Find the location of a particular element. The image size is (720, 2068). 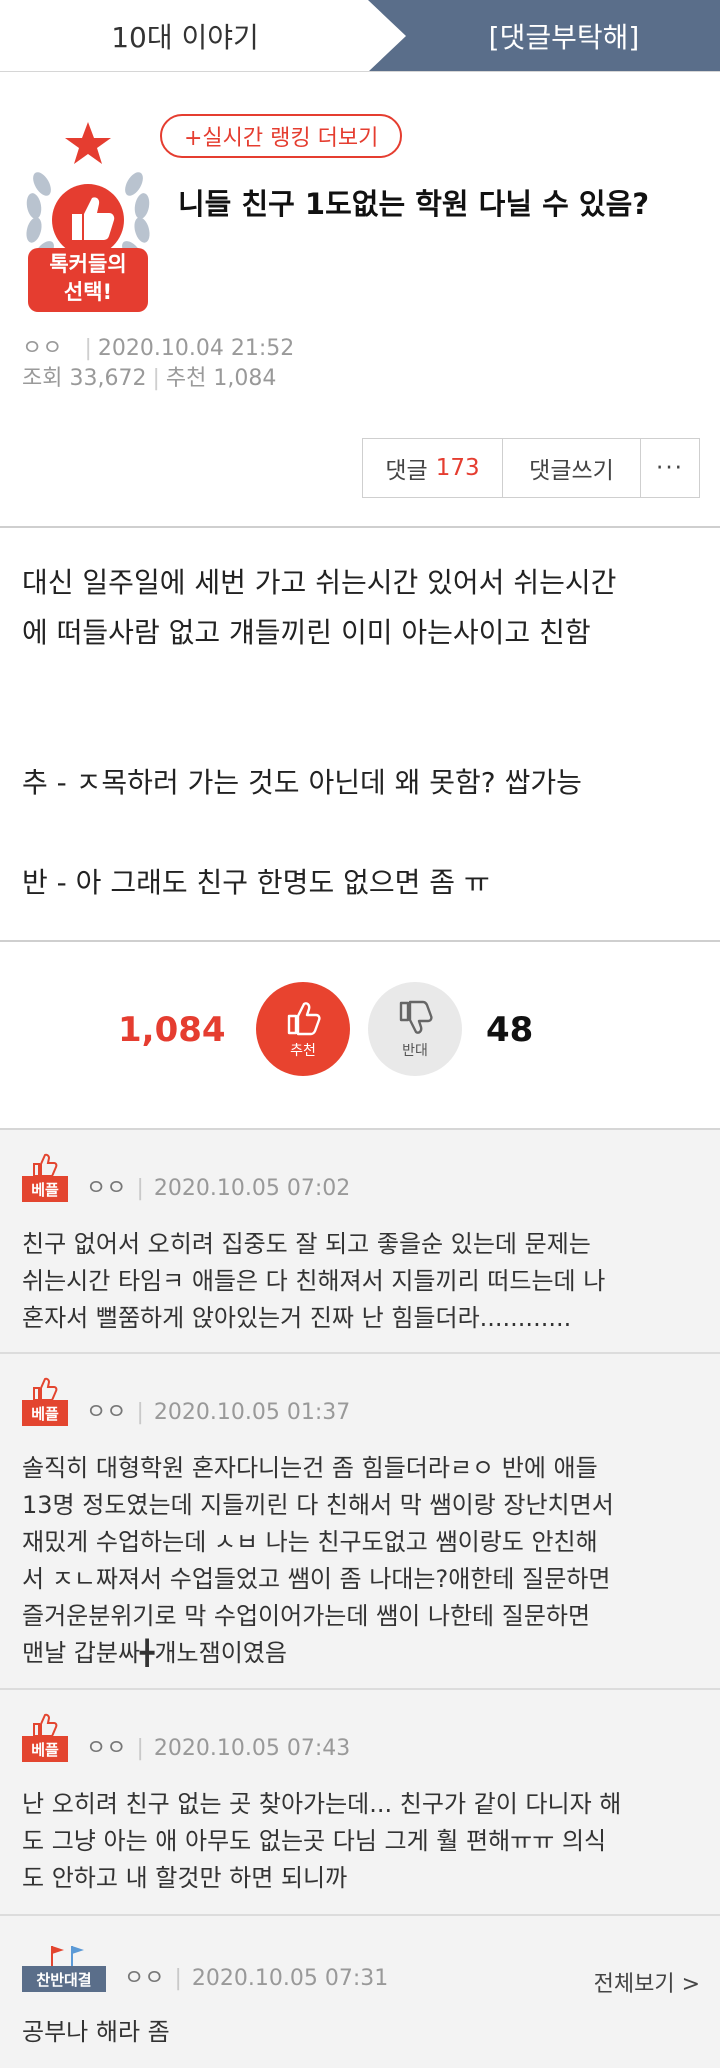

downvote-count: 48 is located at coordinates (510, 1030).